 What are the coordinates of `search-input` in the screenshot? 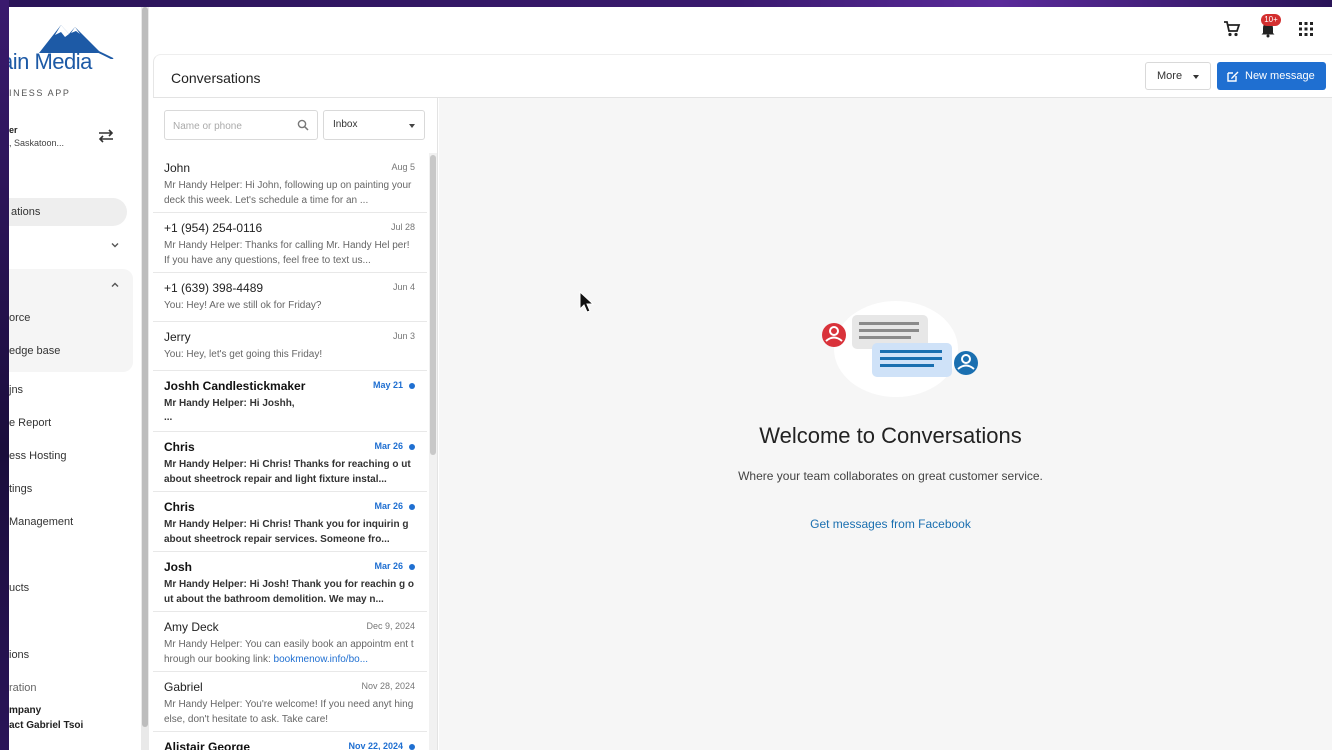 It's located at (233, 126).